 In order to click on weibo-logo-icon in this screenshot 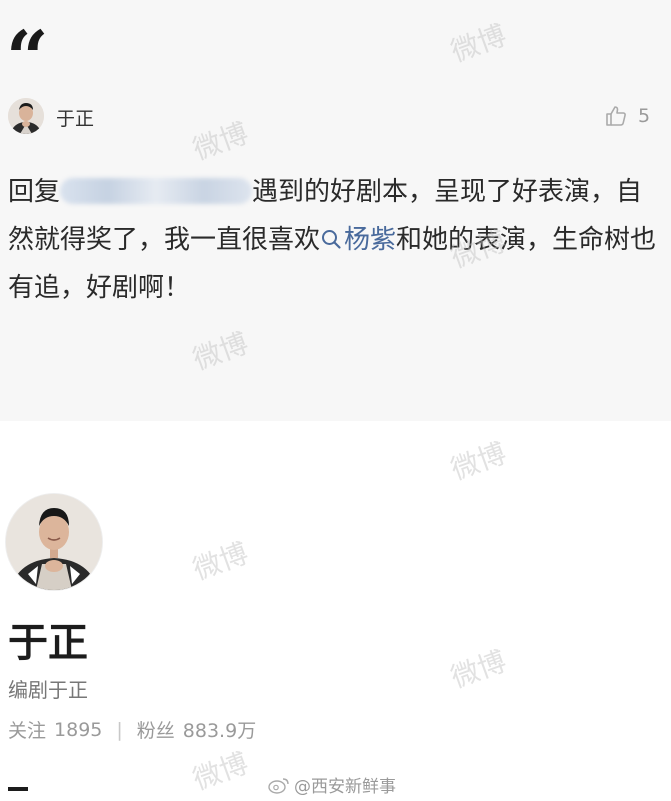, I will do `click(278, 785)`.